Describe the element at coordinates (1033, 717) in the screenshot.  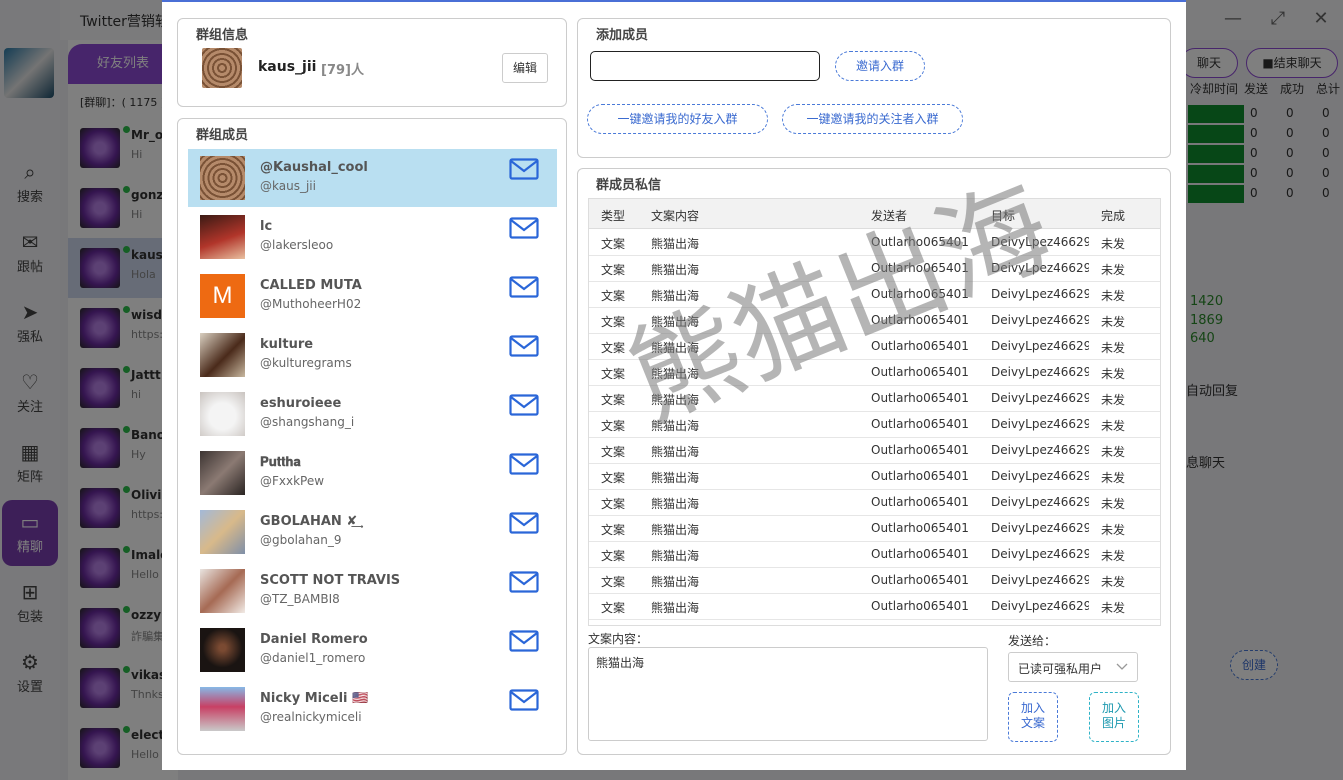
I see `add-text-button: 加入 文案` at that location.